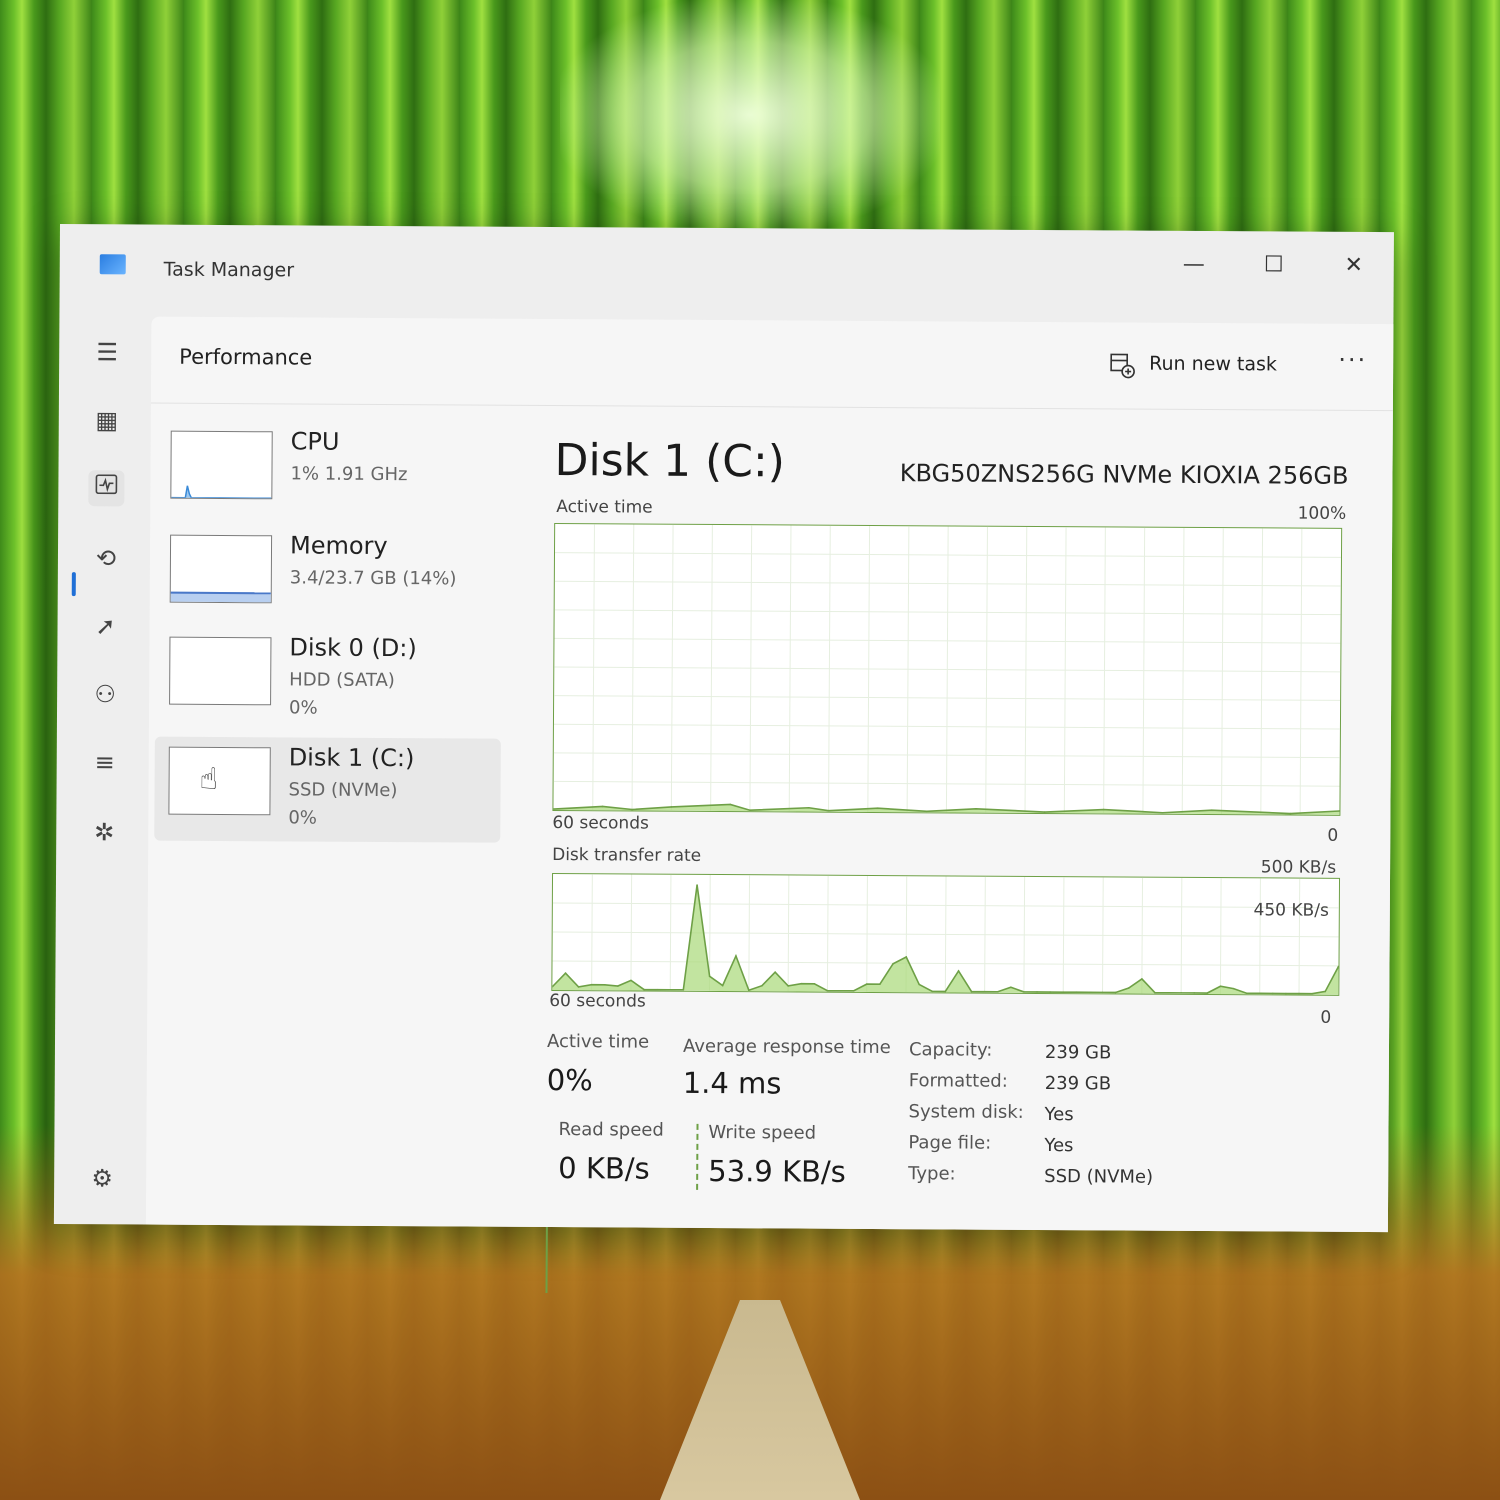 The image size is (1500, 1500). I want to click on avg-response-label: Average response time, so click(786, 1047).